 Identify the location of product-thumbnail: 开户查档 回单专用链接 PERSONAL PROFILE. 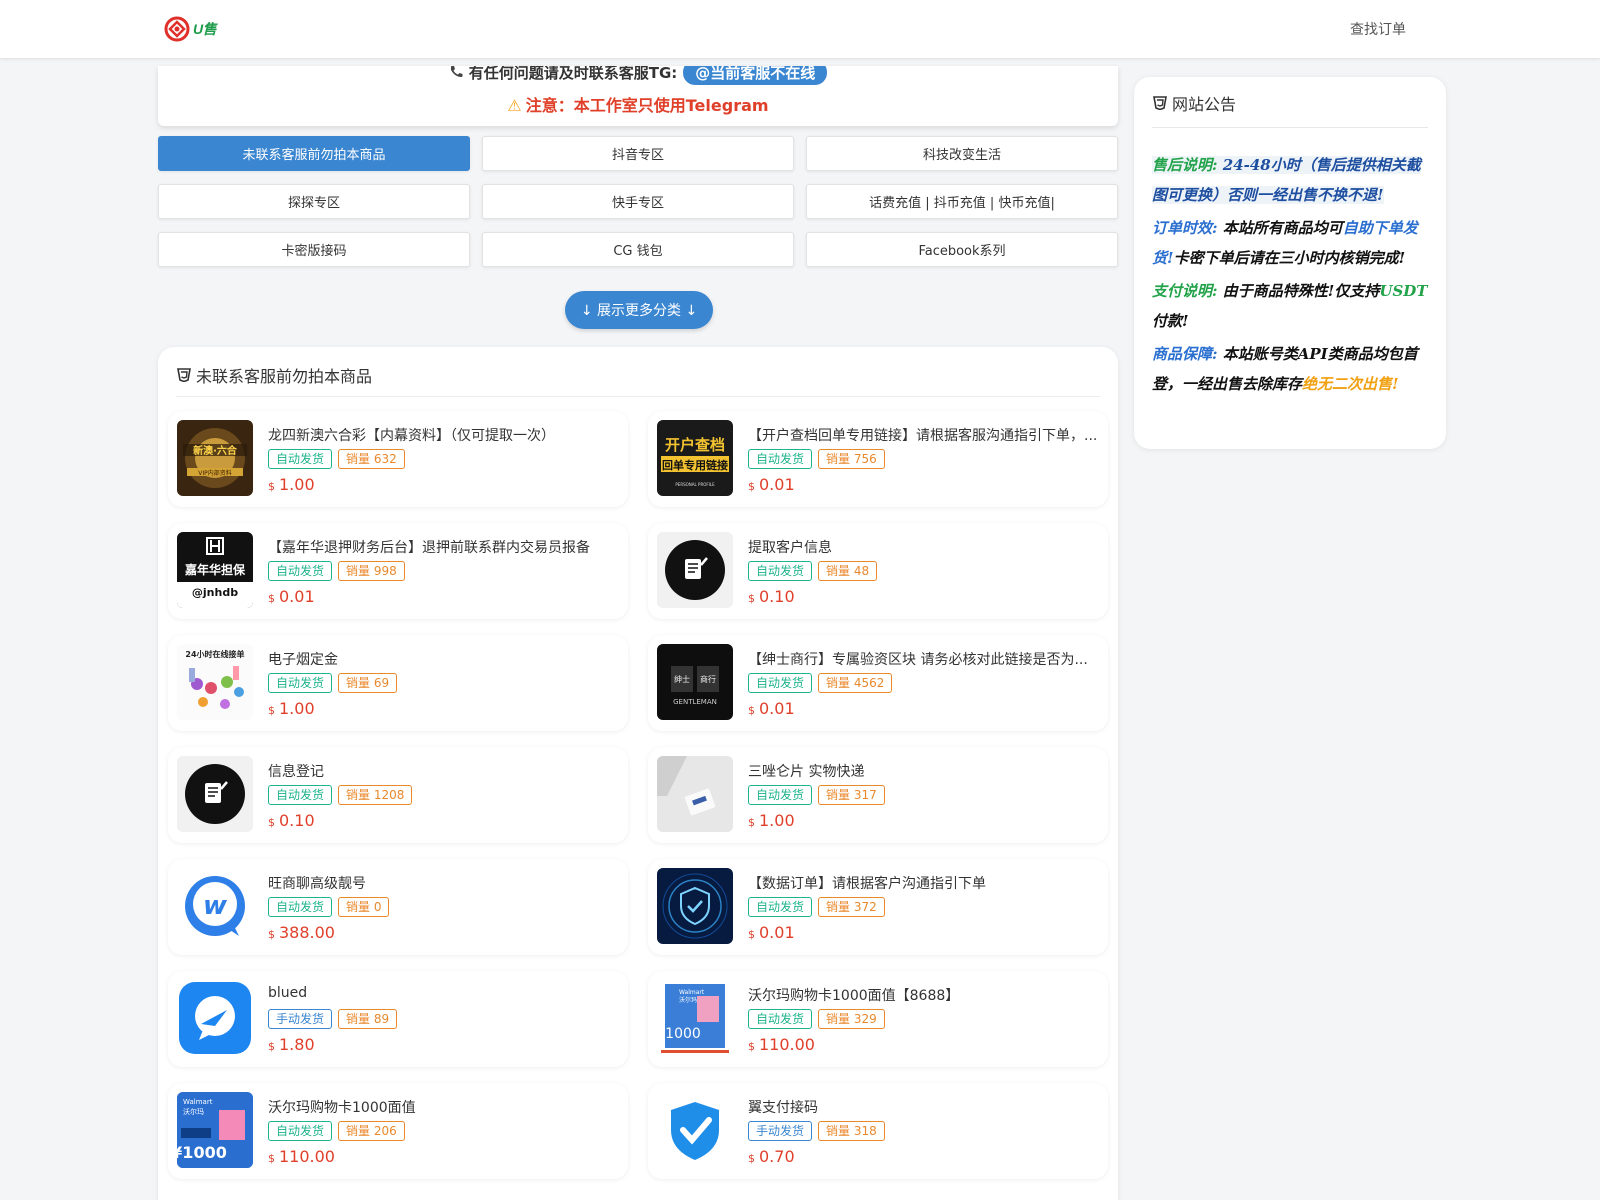
(695, 458).